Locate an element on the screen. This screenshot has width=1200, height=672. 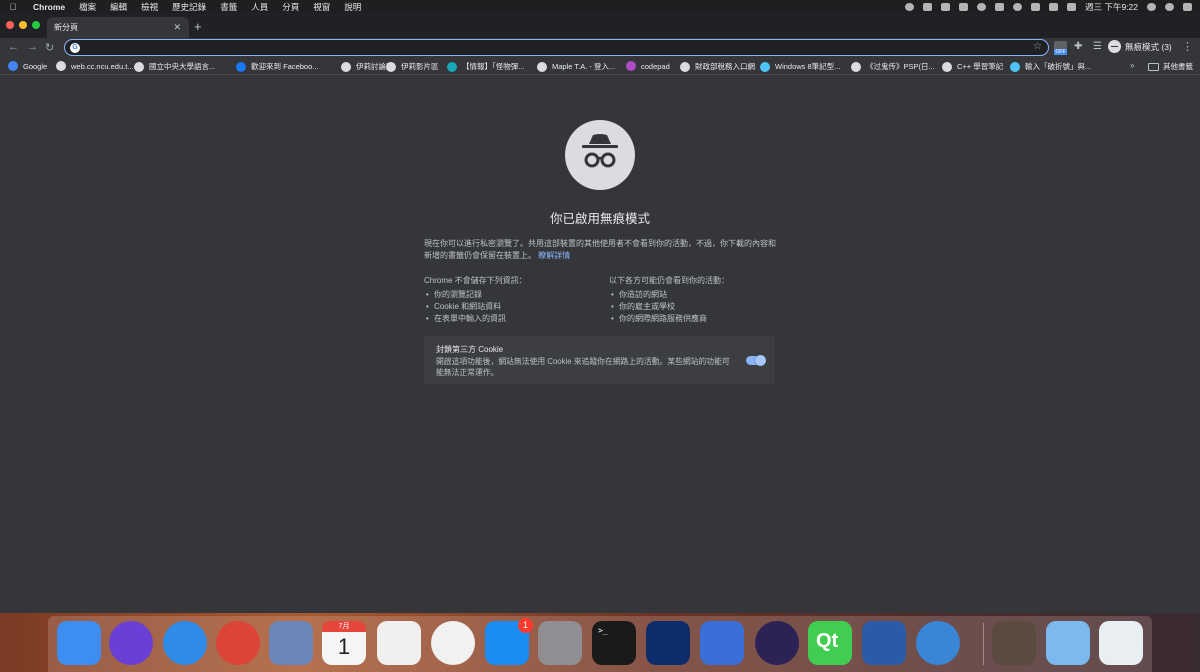
volume-icon is located at coordinates (1036, 6).